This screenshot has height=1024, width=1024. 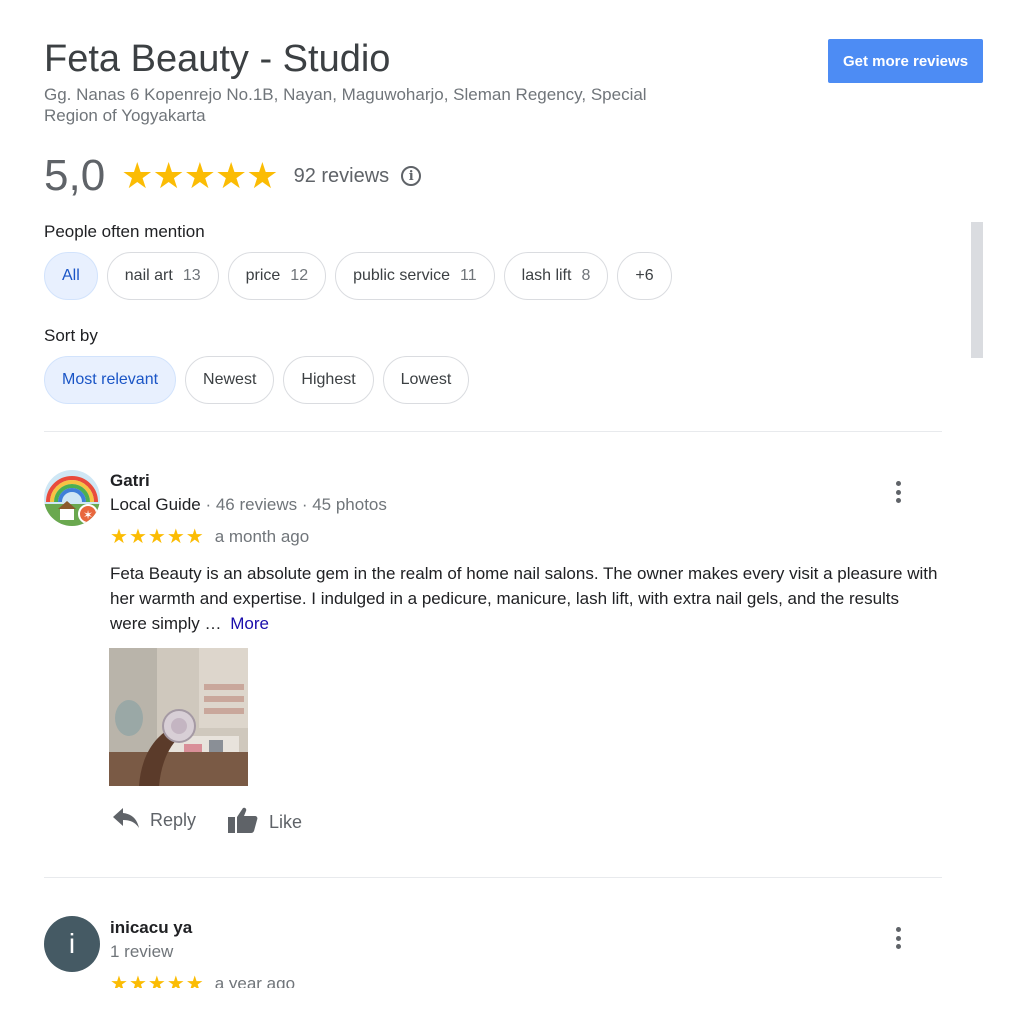 What do you see at coordinates (468, 275) in the screenshot?
I see `chip-count: 11` at bounding box center [468, 275].